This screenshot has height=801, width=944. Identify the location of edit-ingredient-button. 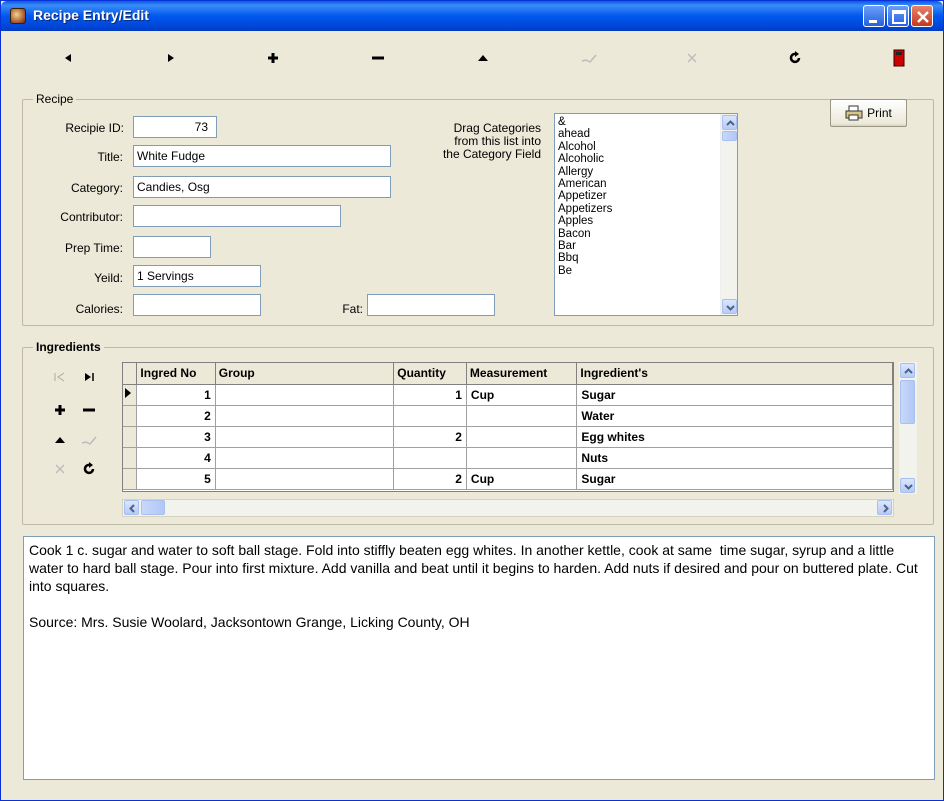
(60, 440).